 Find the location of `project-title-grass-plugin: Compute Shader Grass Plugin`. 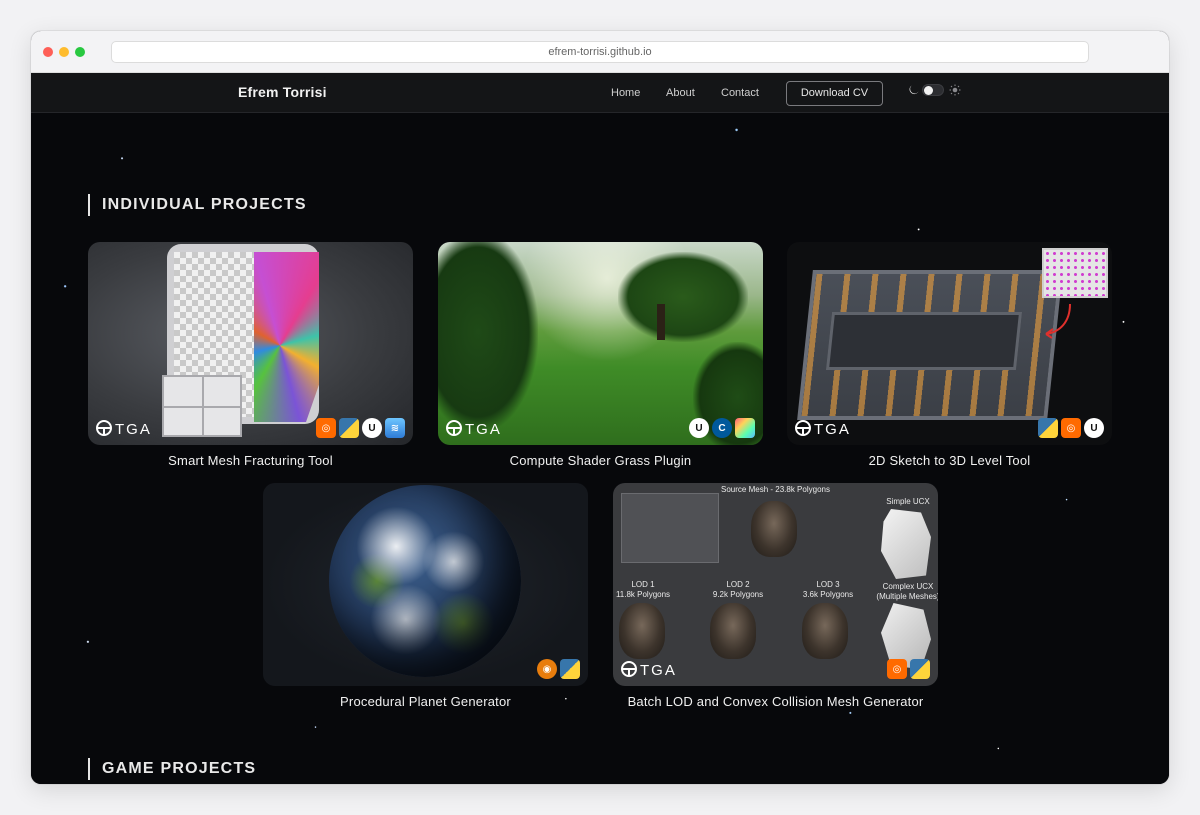

project-title-grass-plugin: Compute Shader Grass Plugin is located at coordinates (600, 460).